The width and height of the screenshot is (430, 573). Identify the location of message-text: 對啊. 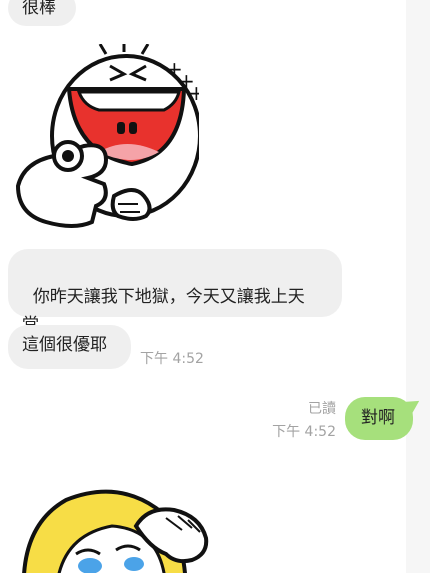
(378, 418).